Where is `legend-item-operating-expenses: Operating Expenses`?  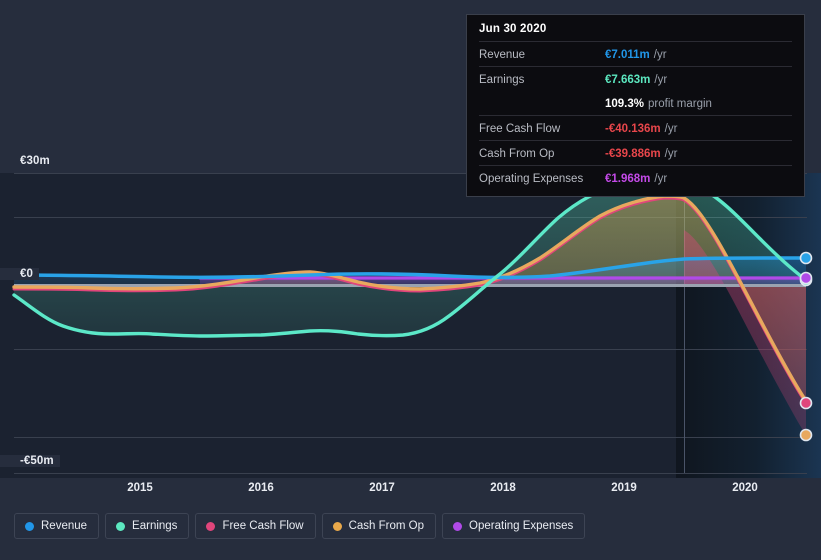
legend-item-operating-expenses: Operating Expenses is located at coordinates (514, 526).